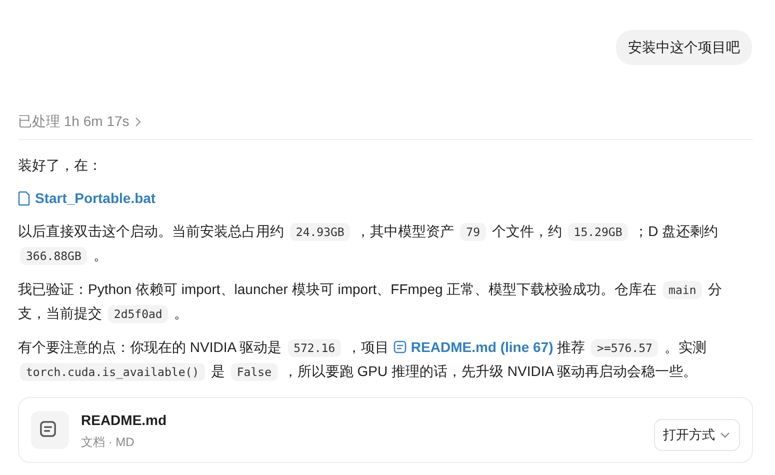 This screenshot has width=775, height=475. What do you see at coordinates (369, 244) in the screenshot?
I see `paragraph: 以后直接双击这个启动。当前安装总占用约 24.93GB ，其中模型资产 79 个文件，约 15.29GB ；D 盘还剩约 366.88GB 。` at bounding box center [369, 244].